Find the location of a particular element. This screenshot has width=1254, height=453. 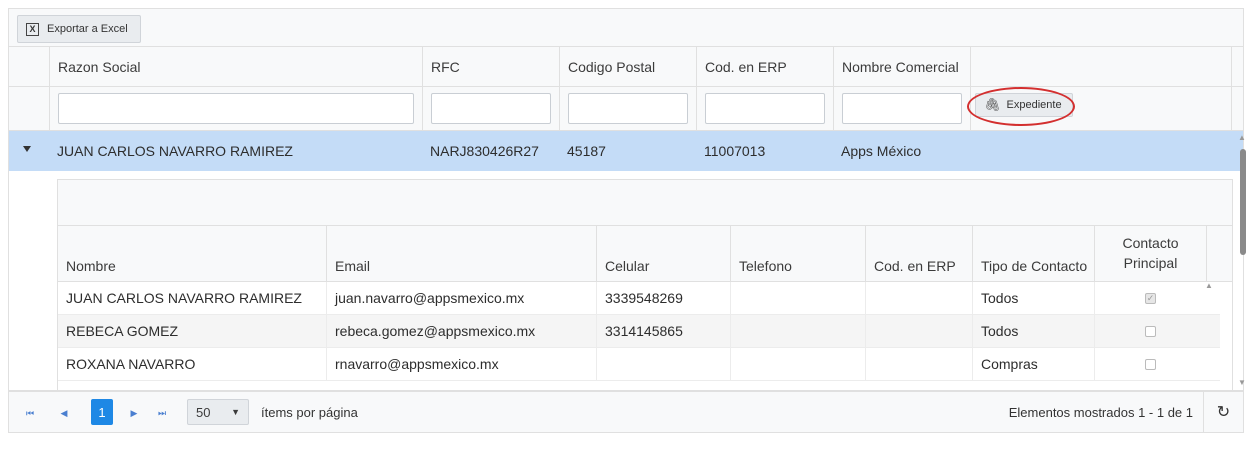

expediente-label: Expediente is located at coordinates (1034, 105).